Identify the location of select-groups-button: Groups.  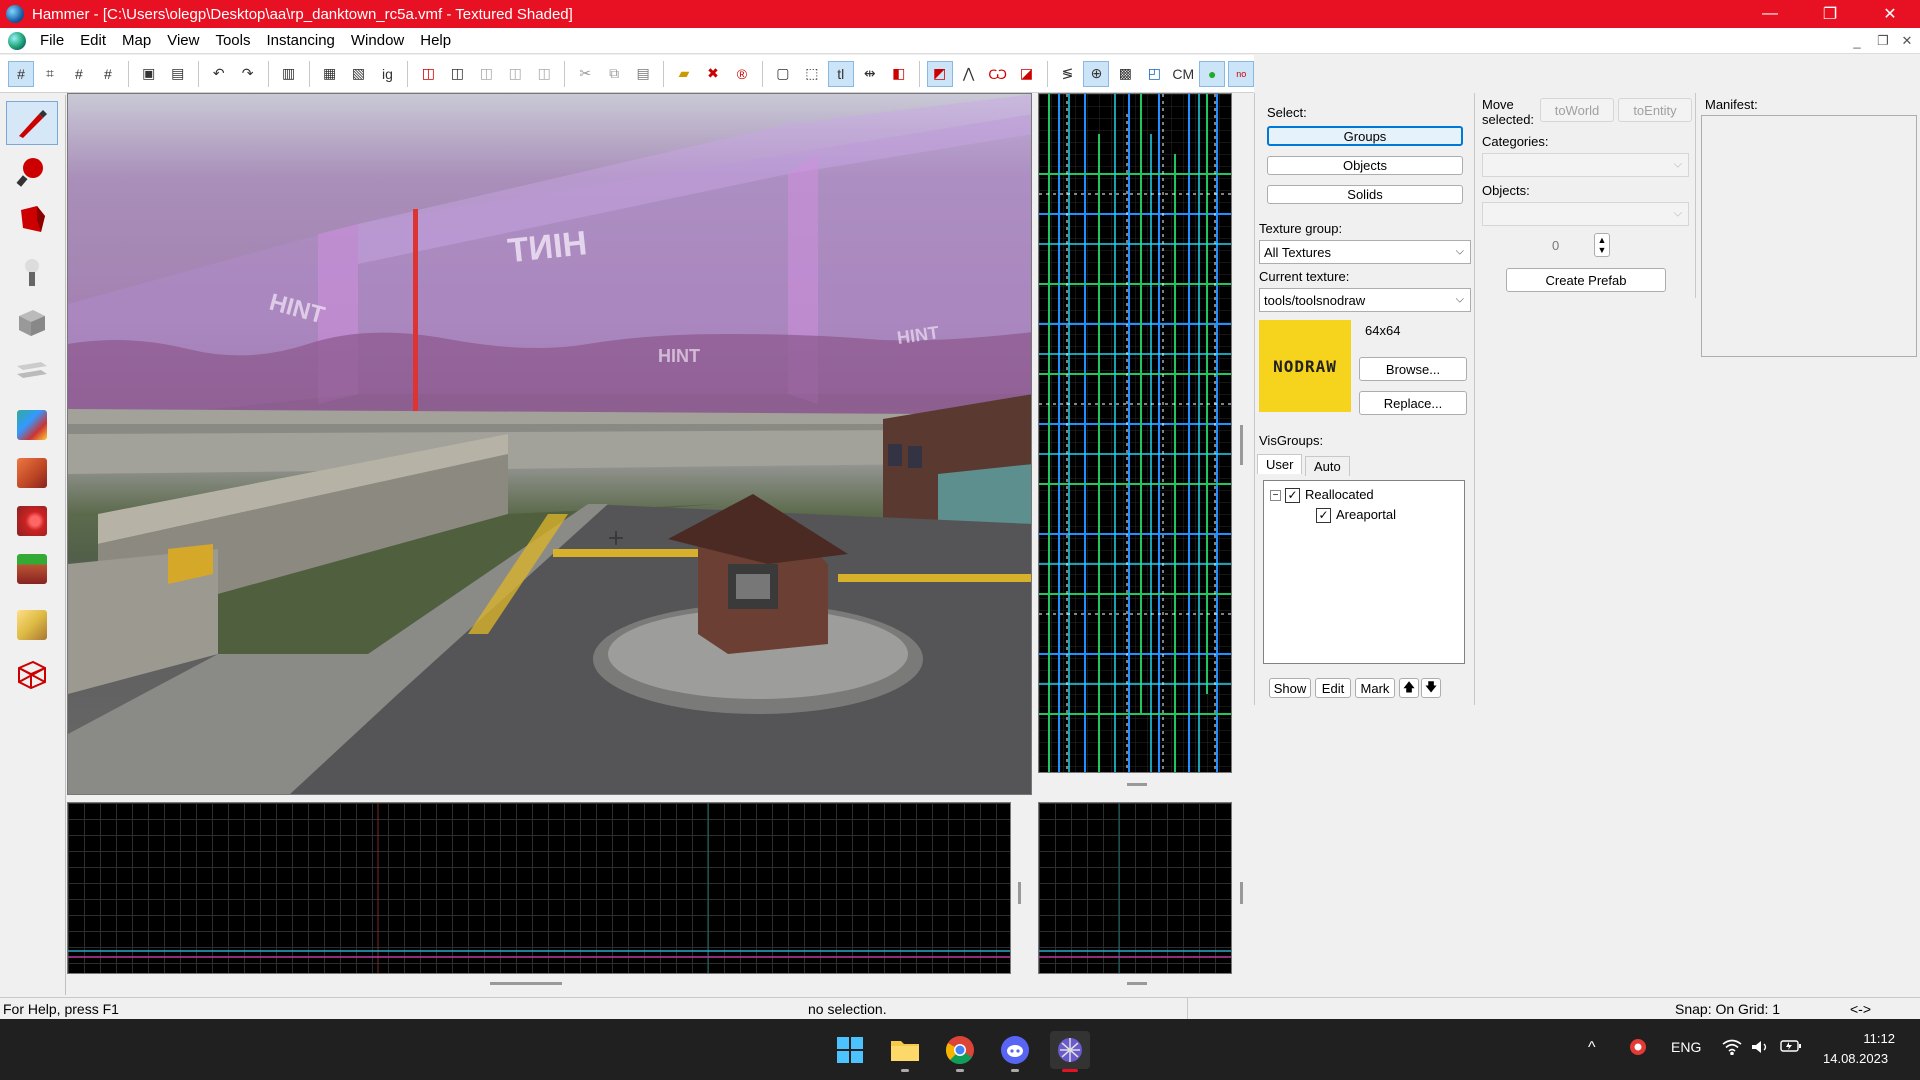
(1365, 136).